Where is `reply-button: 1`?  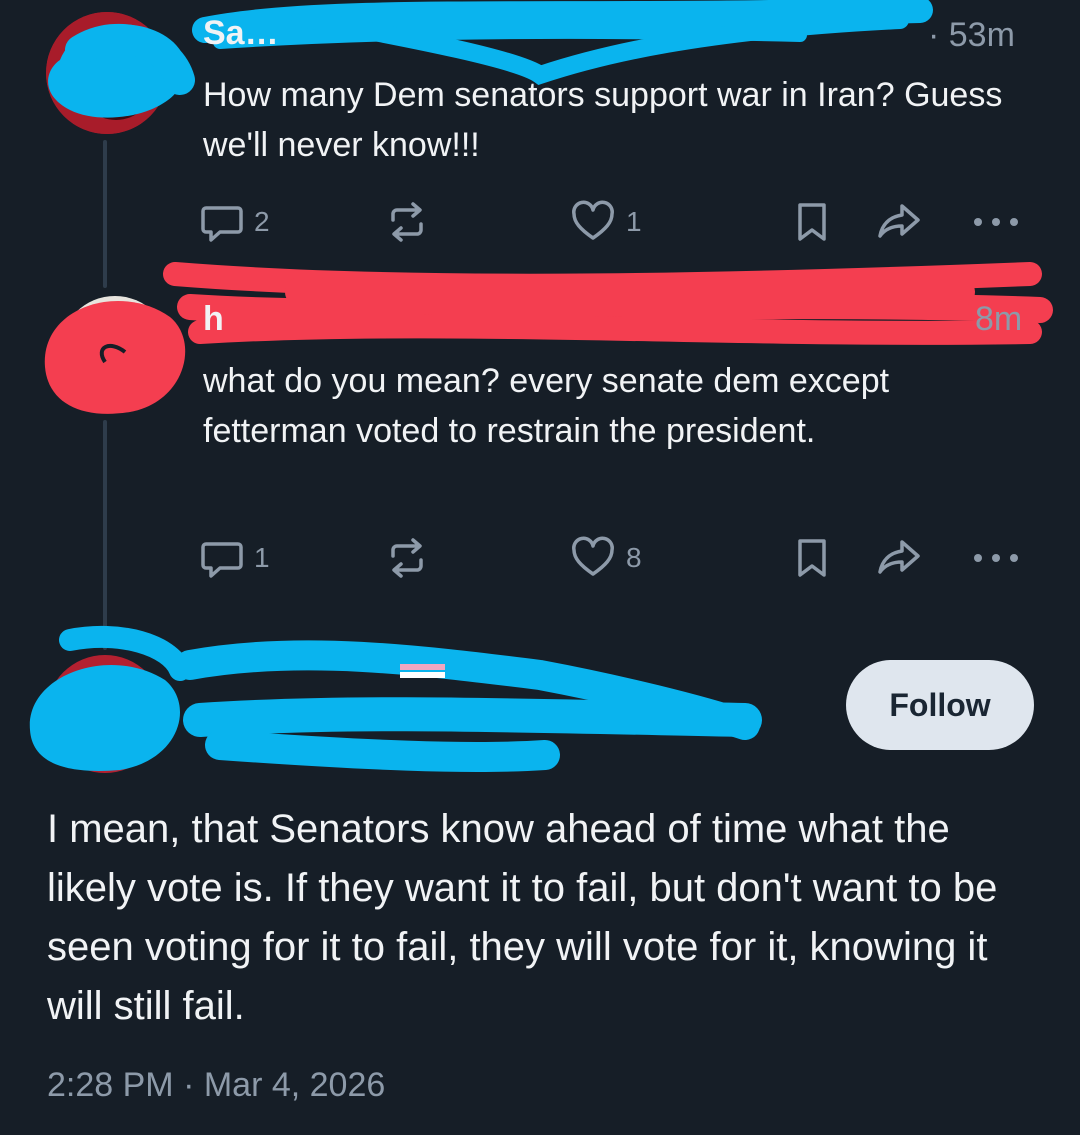
reply-button: 1 is located at coordinates (235, 558).